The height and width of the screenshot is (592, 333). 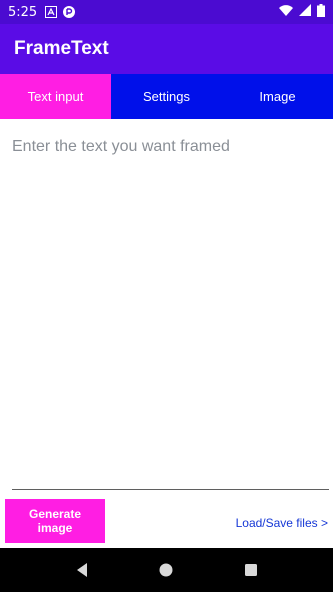 I want to click on home-icon, so click(x=166, y=570).